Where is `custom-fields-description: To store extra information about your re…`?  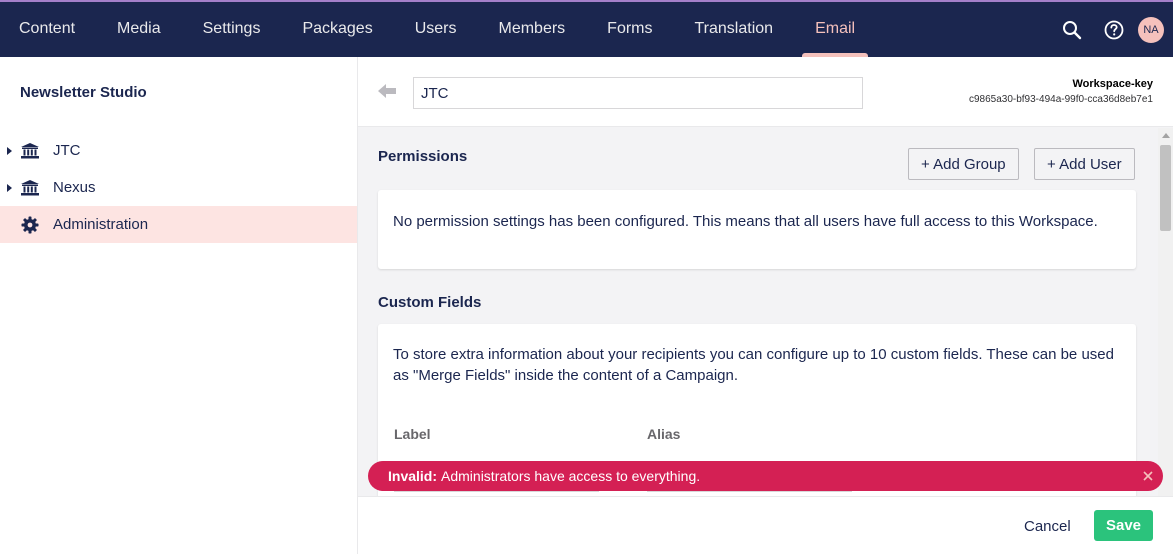 custom-fields-description: To store extra information about your re… is located at coordinates (753, 365).